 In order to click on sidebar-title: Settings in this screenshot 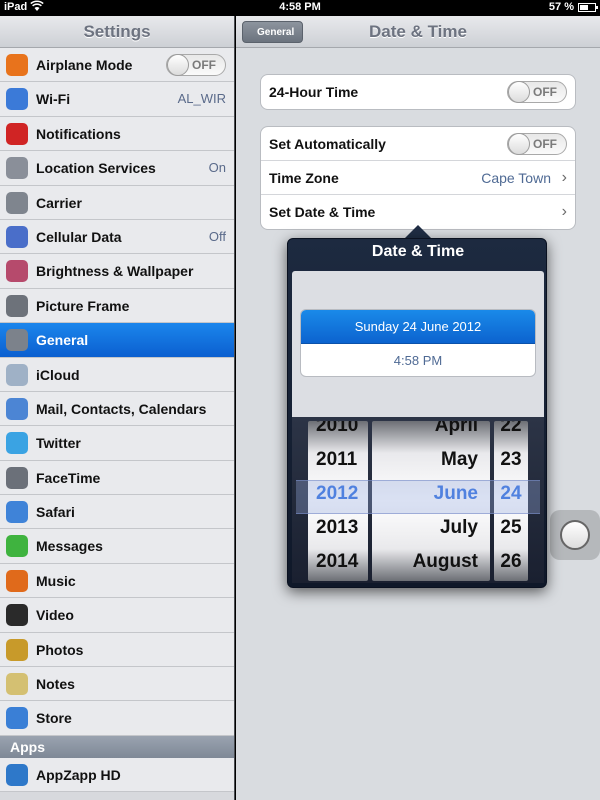, I will do `click(117, 32)`.